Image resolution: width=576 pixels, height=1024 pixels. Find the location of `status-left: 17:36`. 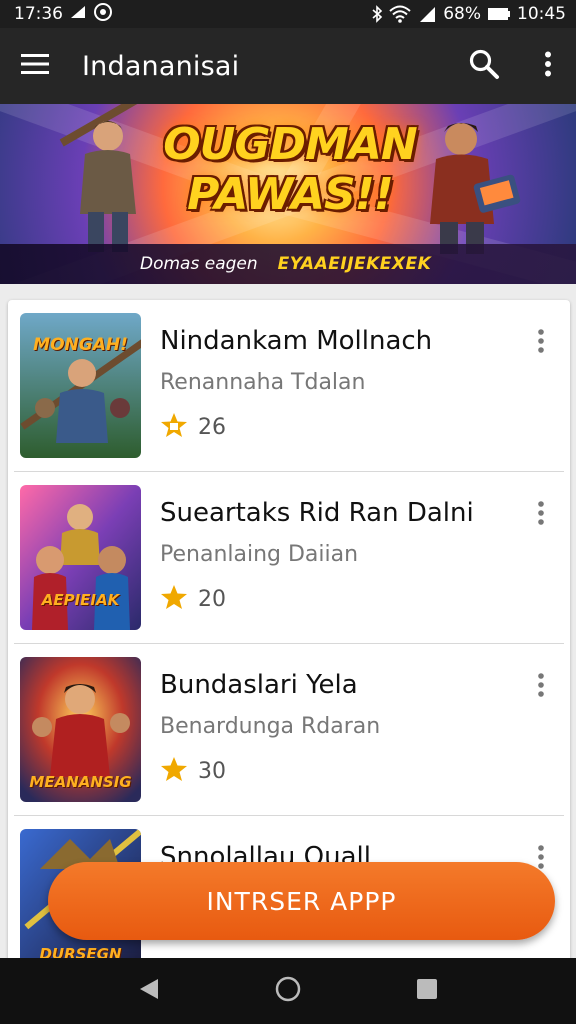

status-left: 17:36 is located at coordinates (63, 14).